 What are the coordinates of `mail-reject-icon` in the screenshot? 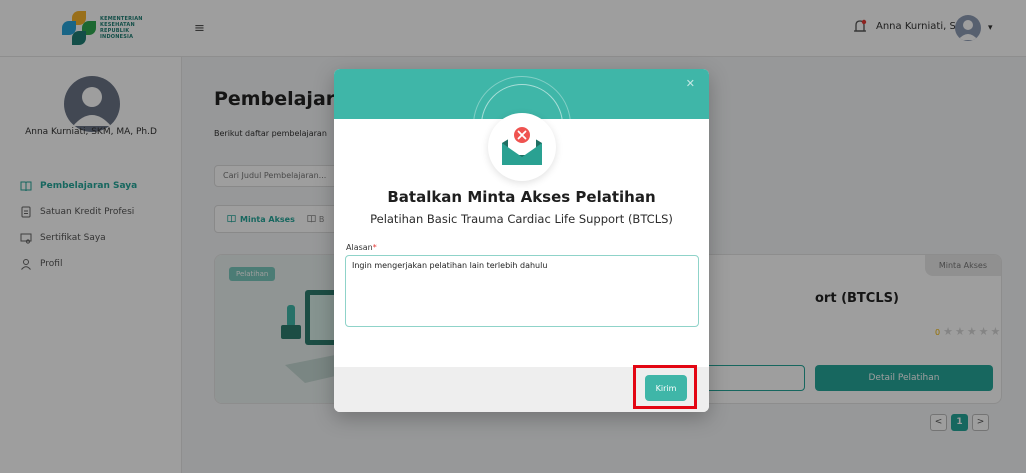 It's located at (522, 146).